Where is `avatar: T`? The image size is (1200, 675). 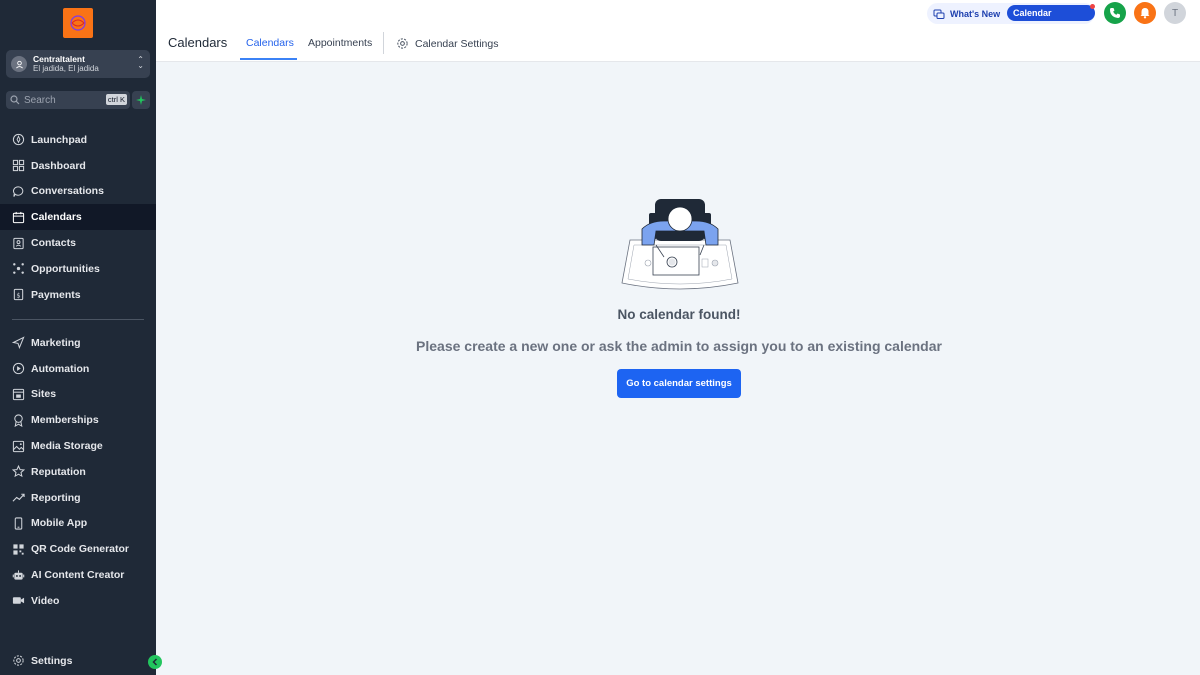 avatar: T is located at coordinates (1175, 13).